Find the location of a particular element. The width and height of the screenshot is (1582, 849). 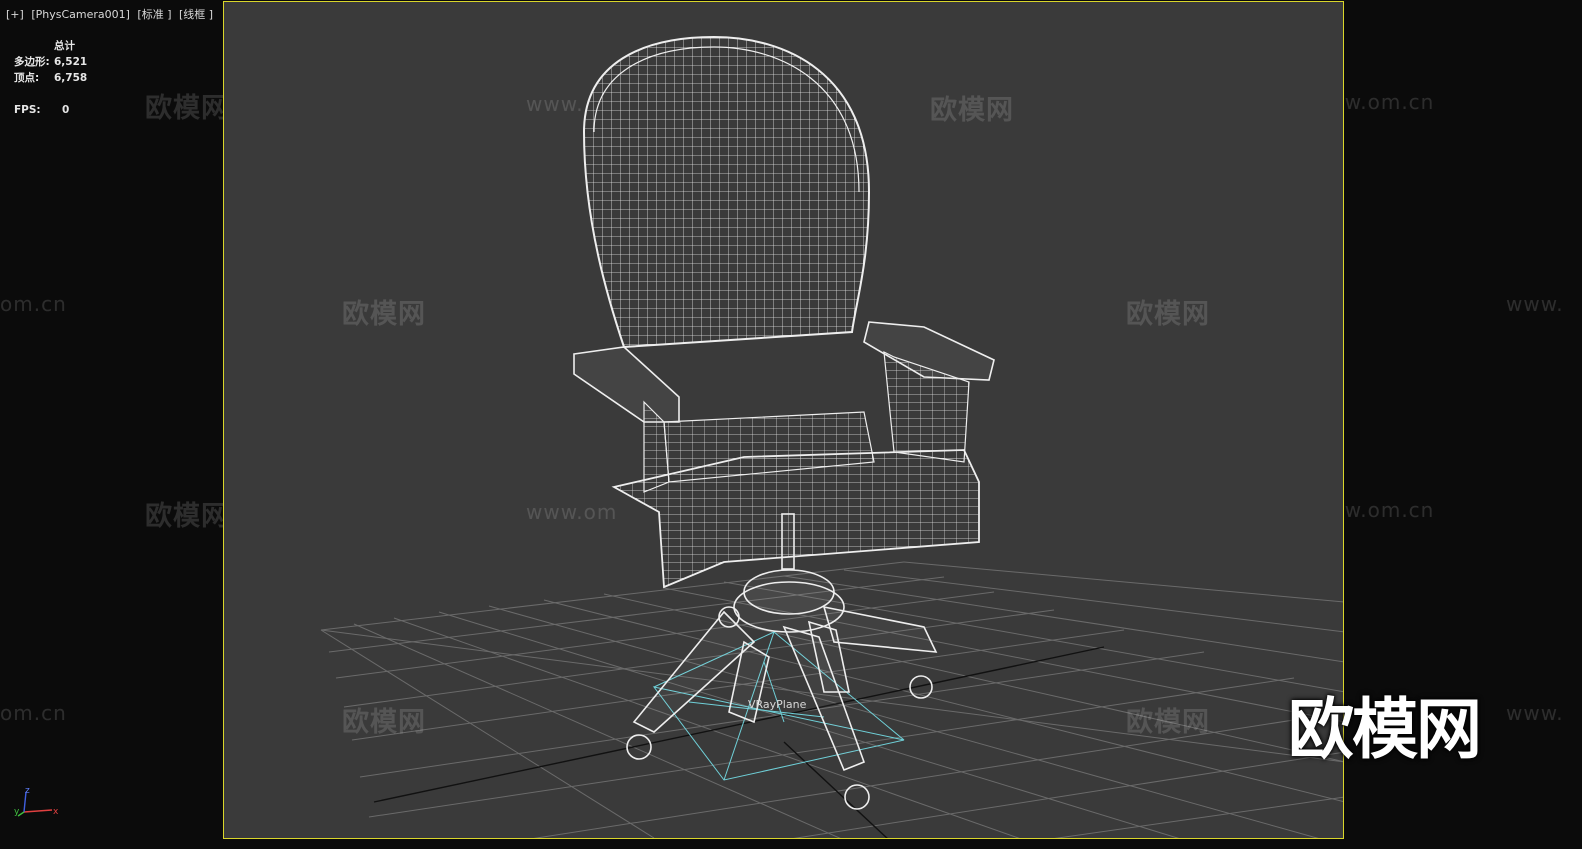

vrayplane-label: VRayPlane is located at coordinates (777, 704).